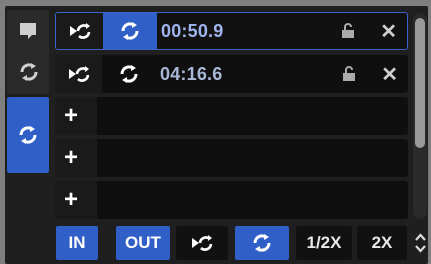 The height and width of the screenshot is (264, 431). What do you see at coordinates (231, 74) in the screenshot?
I see `loop-row-2: 04:16.6 ✕` at bounding box center [231, 74].